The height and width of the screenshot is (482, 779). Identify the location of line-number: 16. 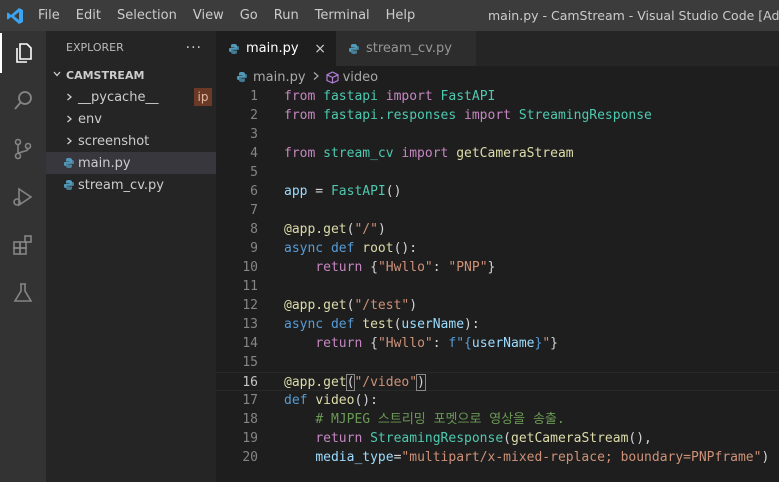
(250, 382).